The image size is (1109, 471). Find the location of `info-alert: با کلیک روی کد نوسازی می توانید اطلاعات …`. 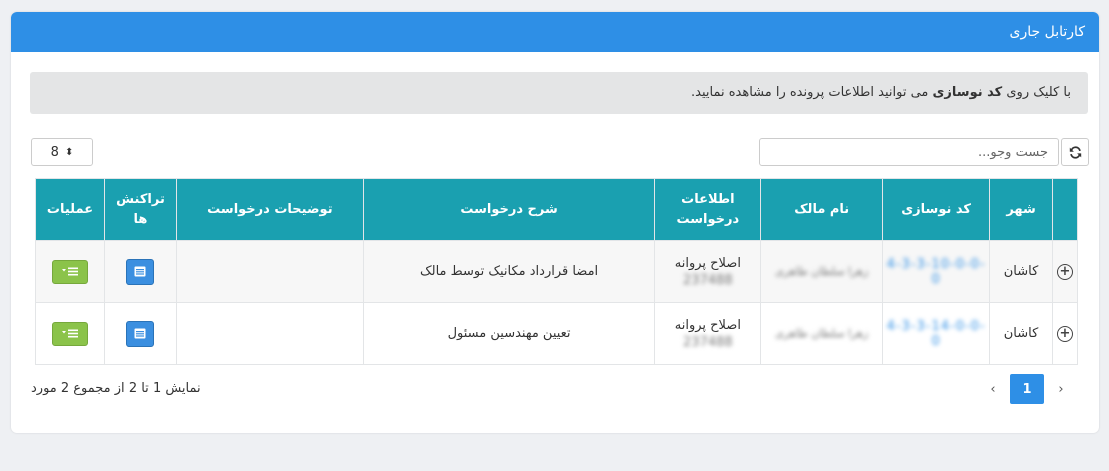

info-alert: با کلیک روی کد نوسازی می توانید اطلاعات … is located at coordinates (559, 93).